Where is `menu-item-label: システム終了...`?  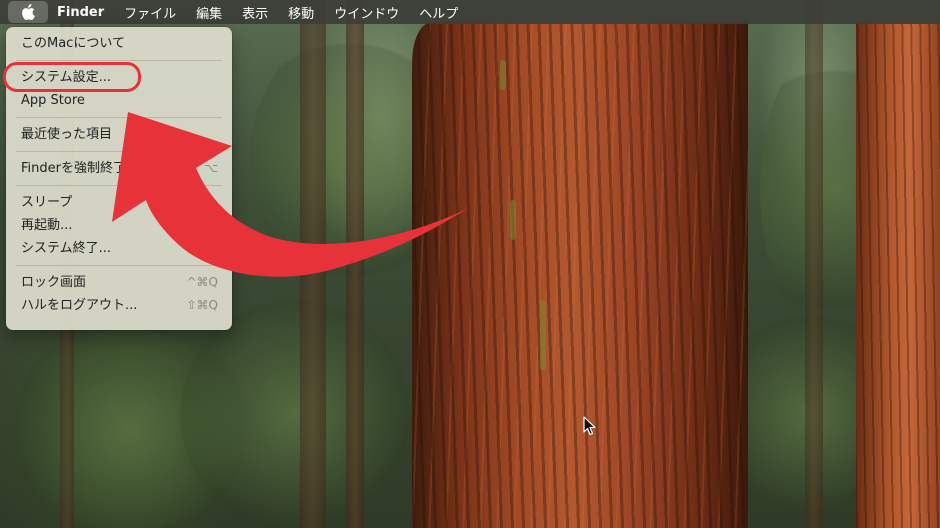
menu-item-label: システム終了... is located at coordinates (66, 248).